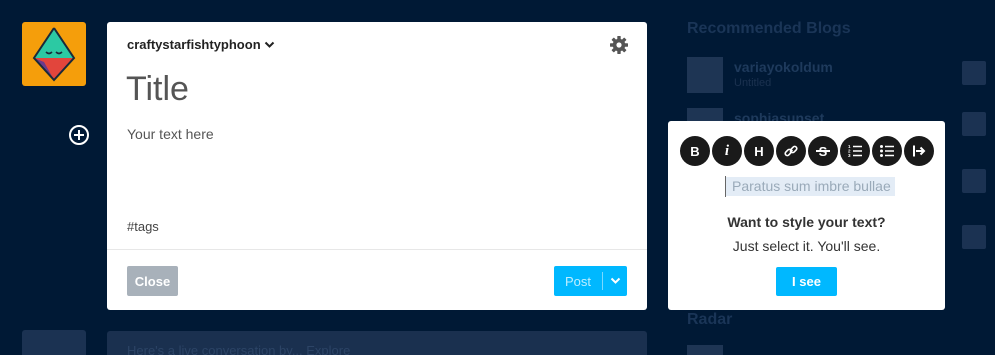  What do you see at coordinates (194, 44) in the screenshot?
I see `blog-selector-label: craftystarfishtyphoon` at bounding box center [194, 44].